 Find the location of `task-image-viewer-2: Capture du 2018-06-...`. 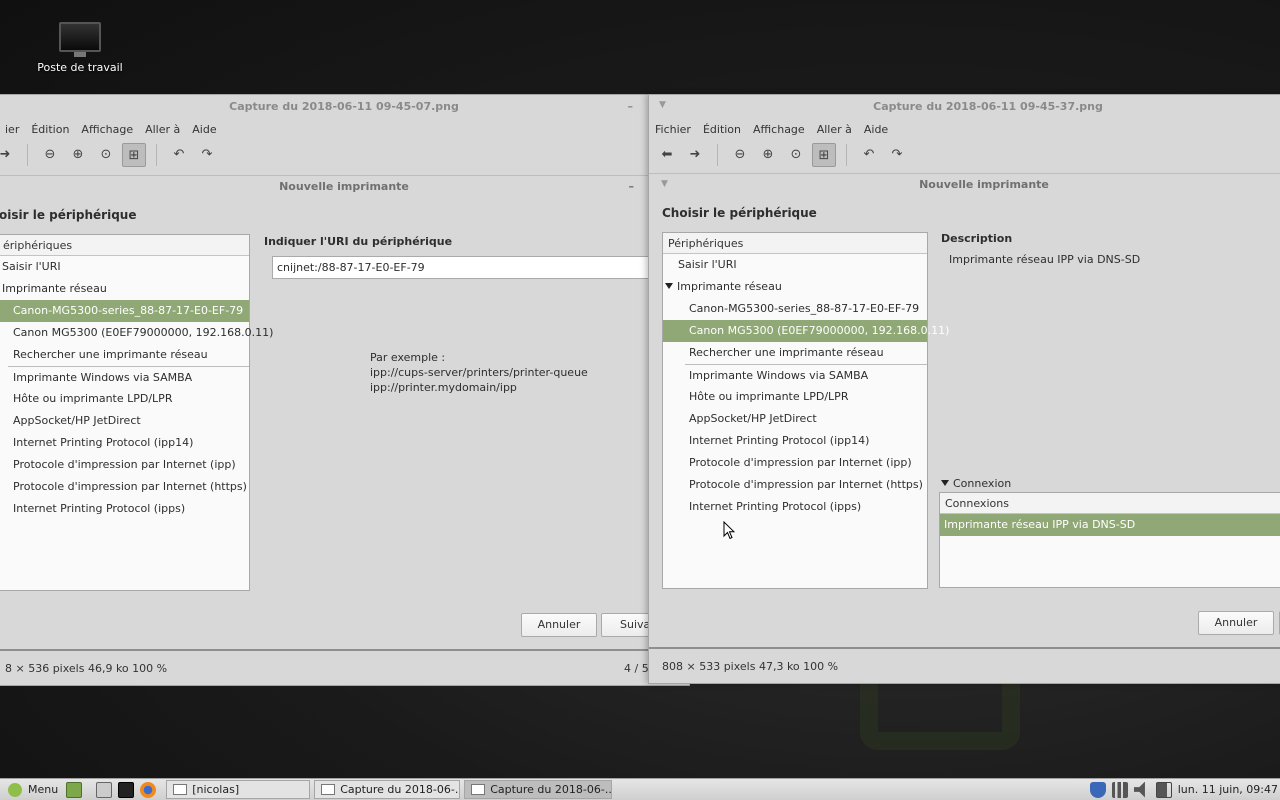

task-image-viewer-2: Capture du 2018-06-... is located at coordinates (538, 789).